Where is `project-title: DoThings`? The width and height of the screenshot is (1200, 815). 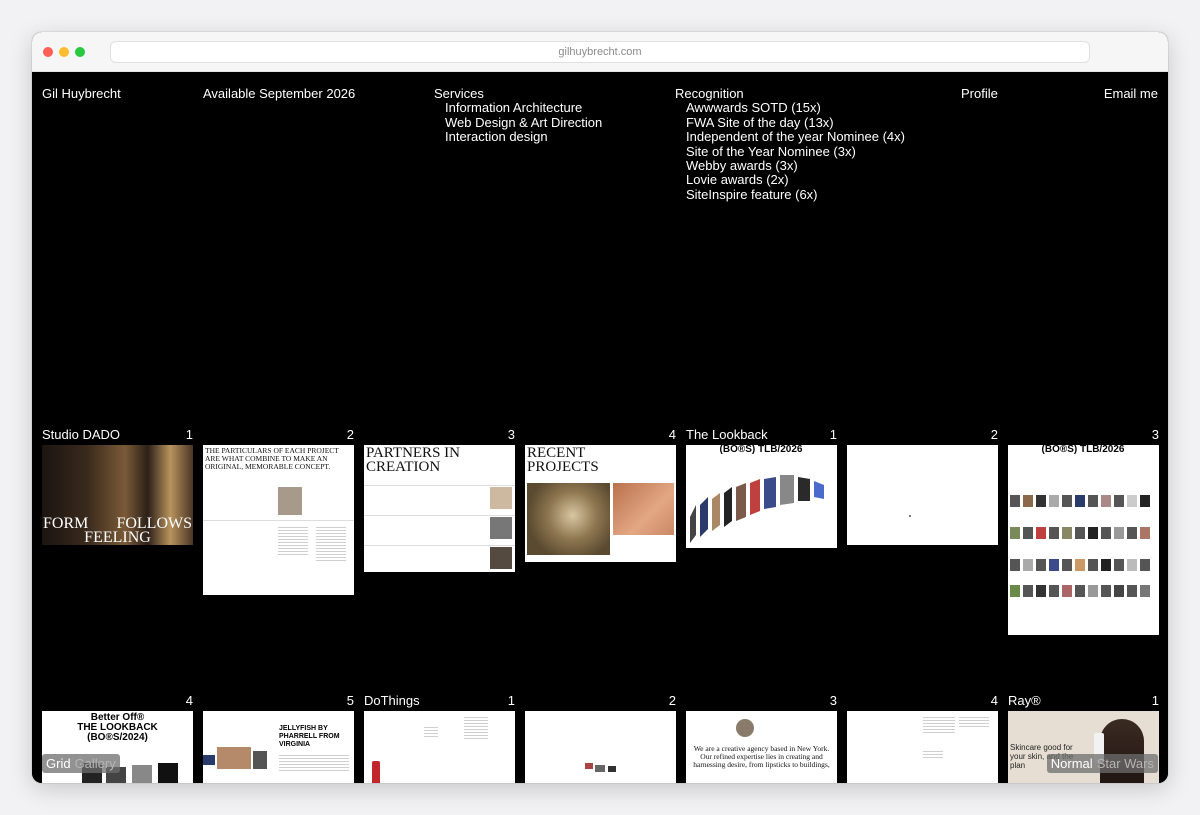 project-title: DoThings is located at coordinates (392, 700).